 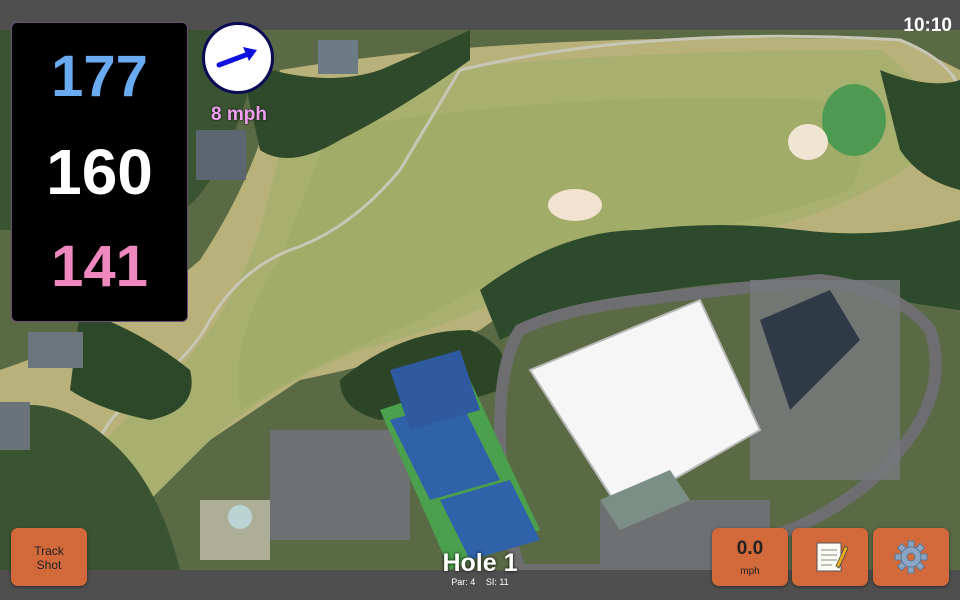 I want to click on wind-indicator, so click(x=238, y=58).